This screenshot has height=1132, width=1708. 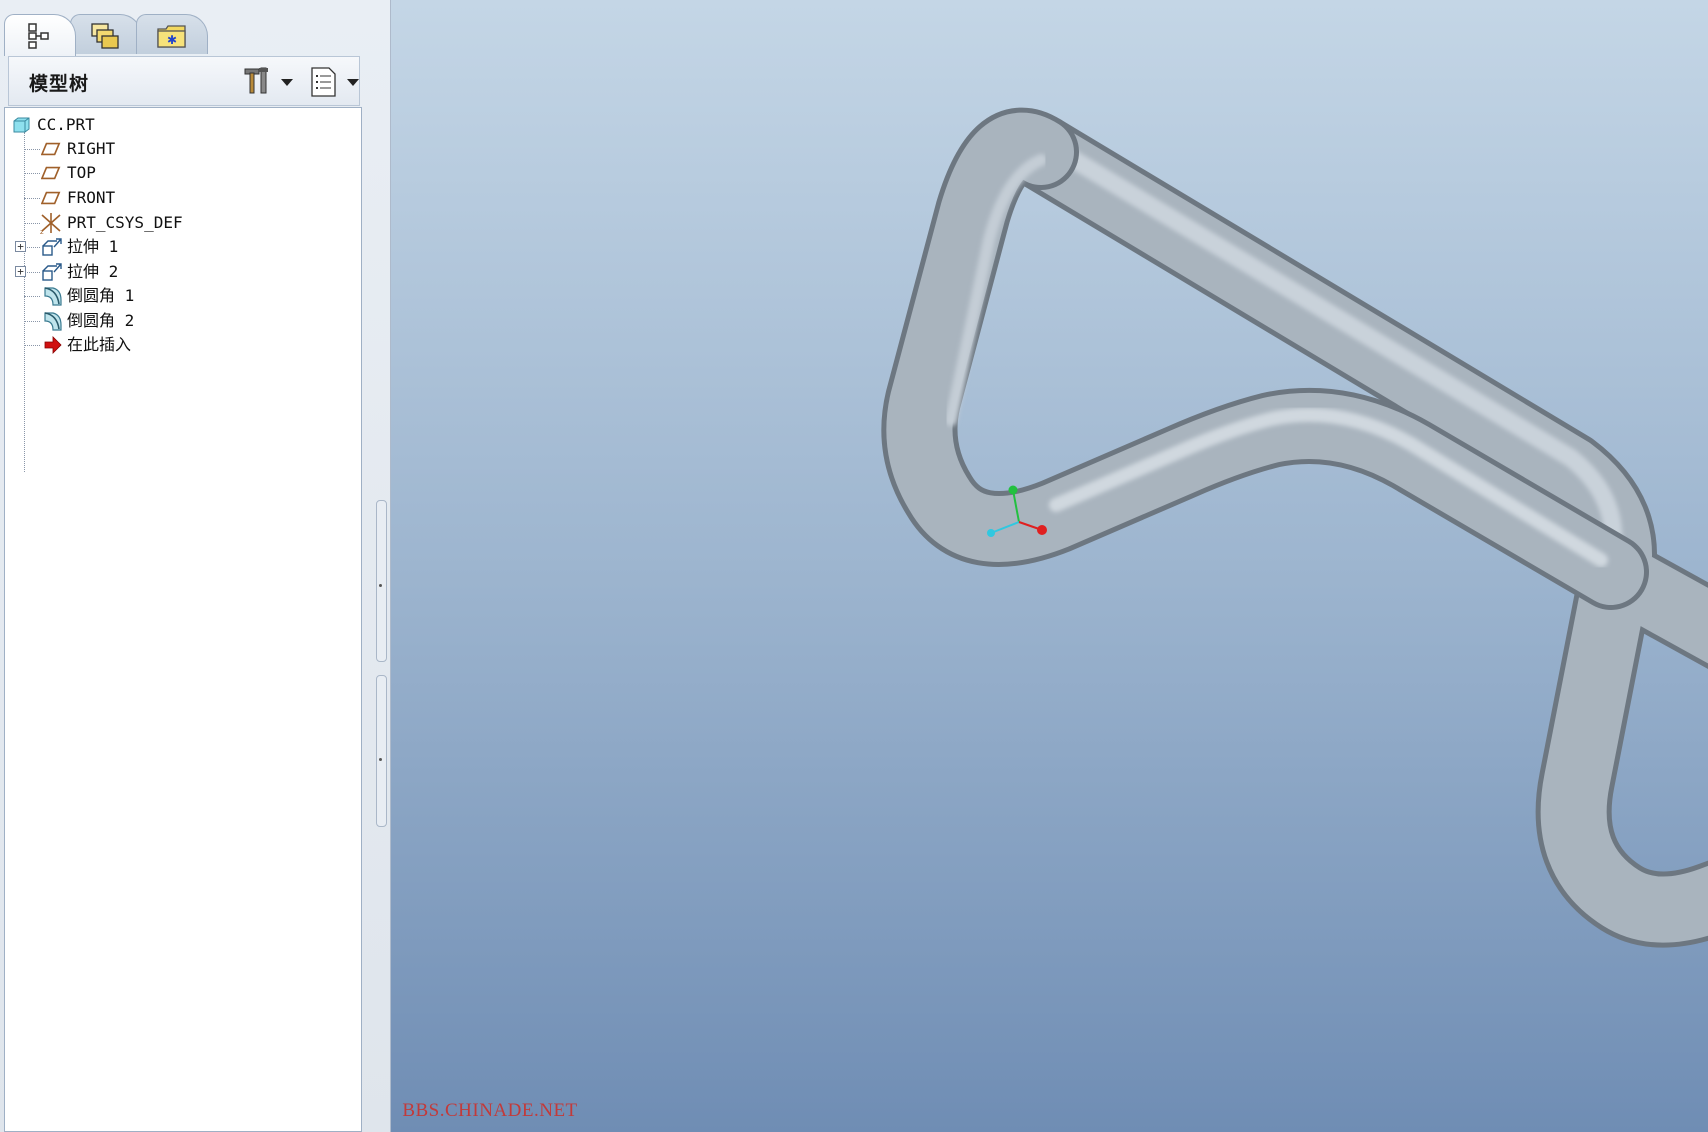 I want to click on tree-item-label: TOP, so click(x=81, y=172).